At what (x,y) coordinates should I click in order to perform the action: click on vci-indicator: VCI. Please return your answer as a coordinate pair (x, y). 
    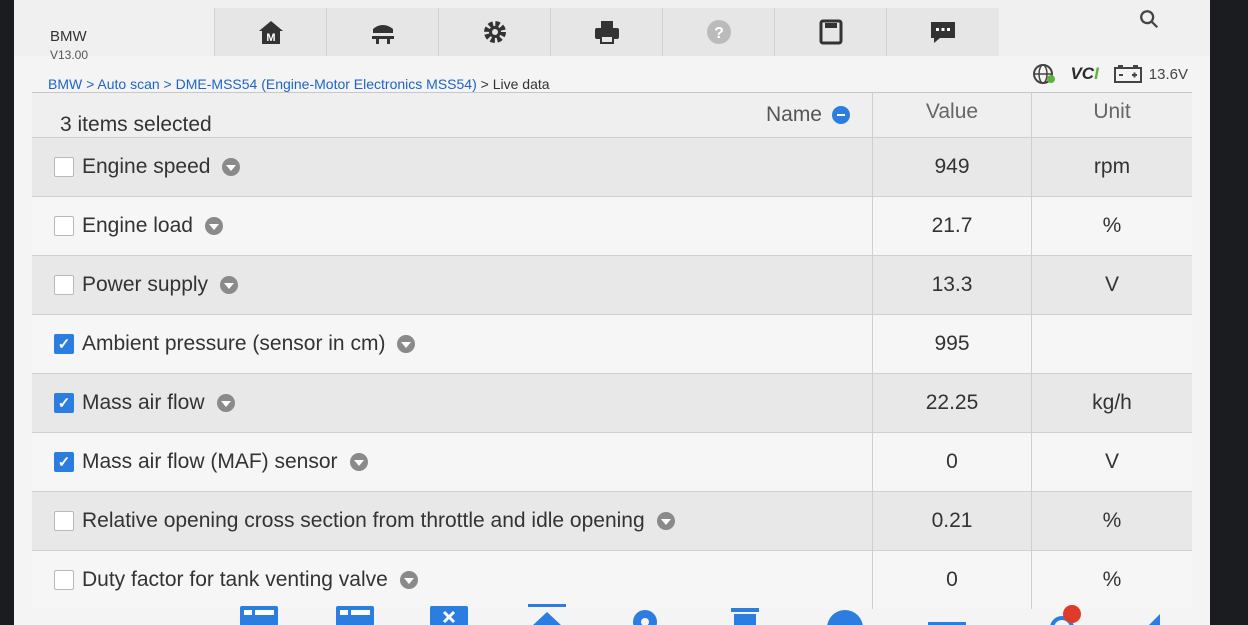
    Looking at the image, I should click on (1084, 74).